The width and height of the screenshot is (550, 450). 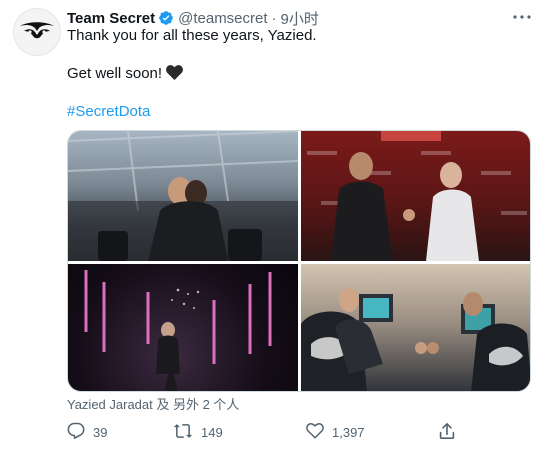 I want to click on like-button: 1,397, so click(x=335, y=432).